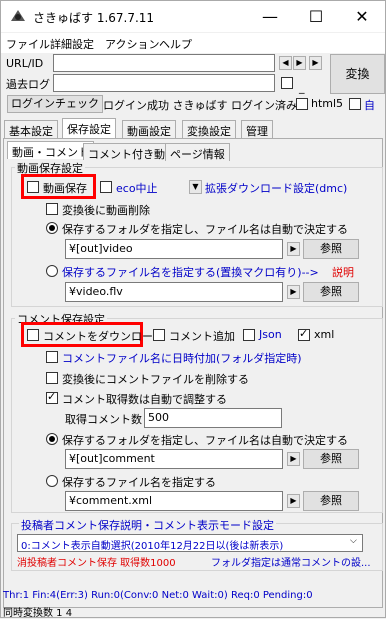 Image resolution: width=386 pixels, height=619 pixels. What do you see at coordinates (276, 188) in the screenshot?
I see `extended-dl-label: 拡張ダウンロード設定(dmc)` at bounding box center [276, 188].